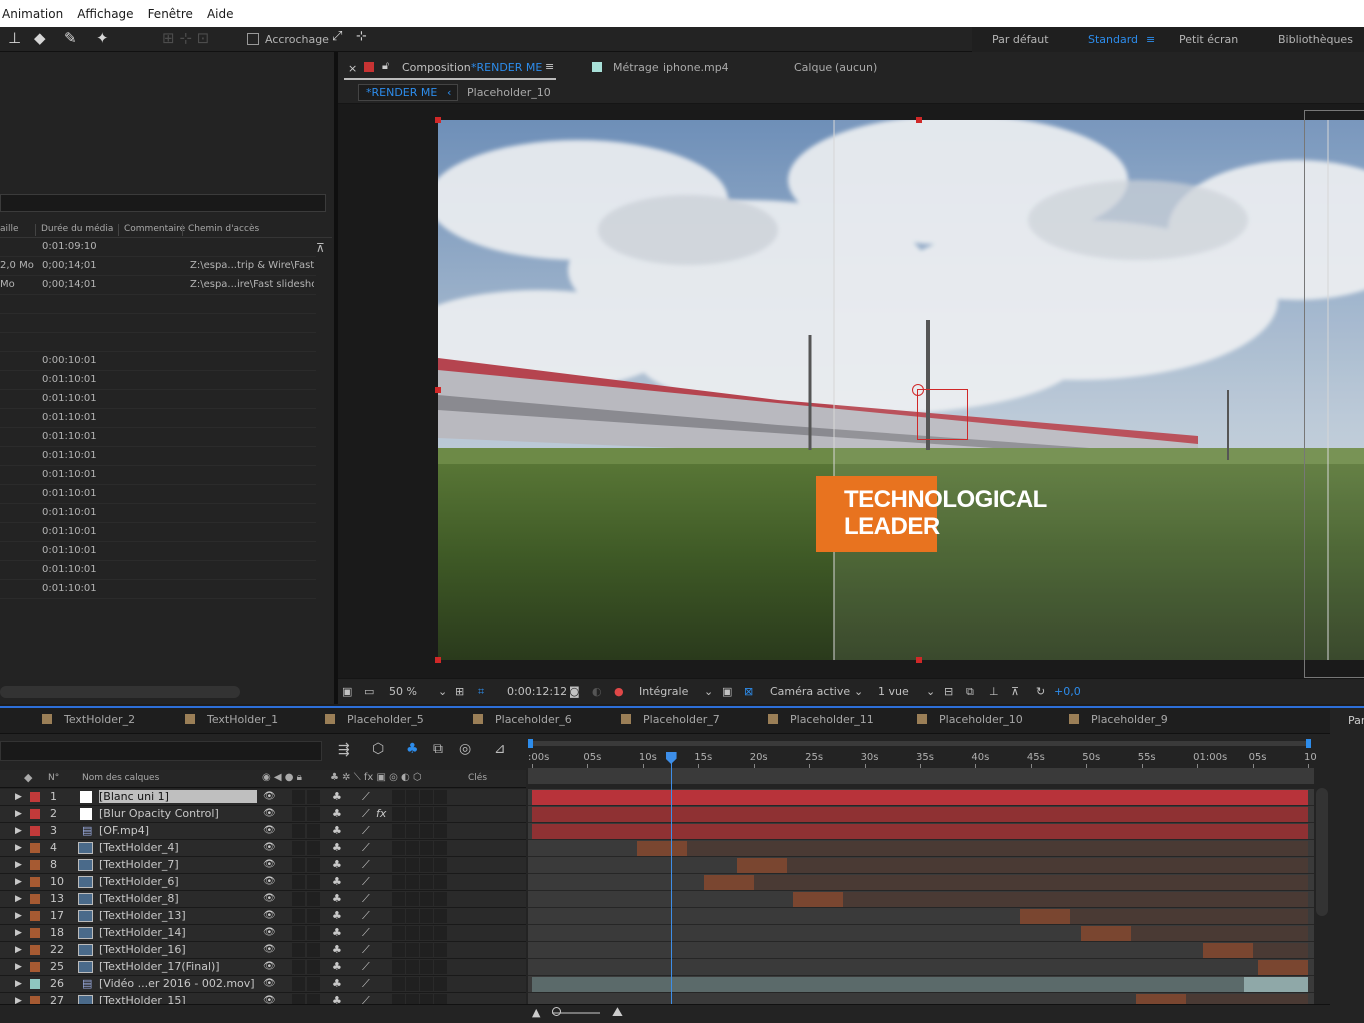 Image resolution: width=1364 pixels, height=1023 pixels. Describe the element at coordinates (158, 361) in the screenshot. I see `project-item-row: 0:00:10:01` at that location.